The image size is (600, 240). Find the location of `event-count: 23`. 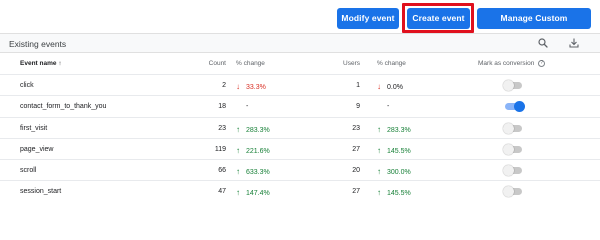

event-count: 23 is located at coordinates (222, 128).